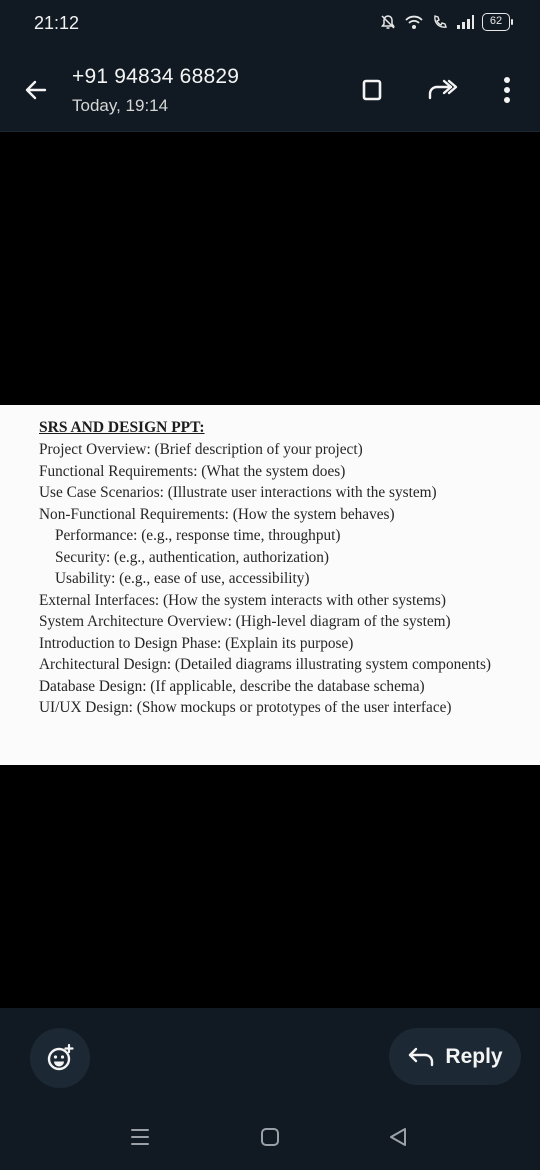 The image size is (540, 1170). Describe the element at coordinates (440, 22) in the screenshot. I see `wifi-call-icon` at that location.